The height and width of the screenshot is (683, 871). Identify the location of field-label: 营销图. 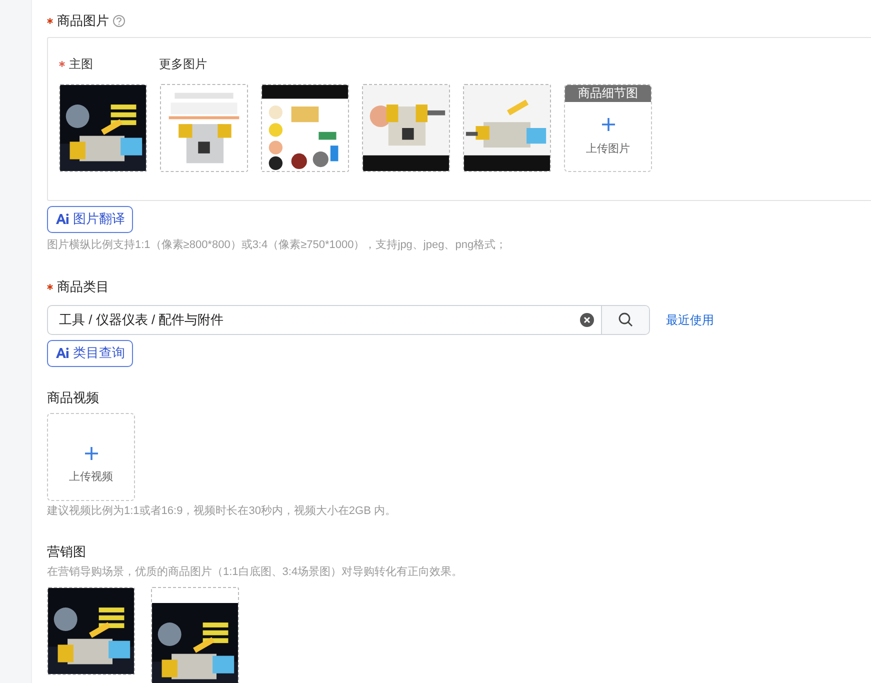
(66, 551).